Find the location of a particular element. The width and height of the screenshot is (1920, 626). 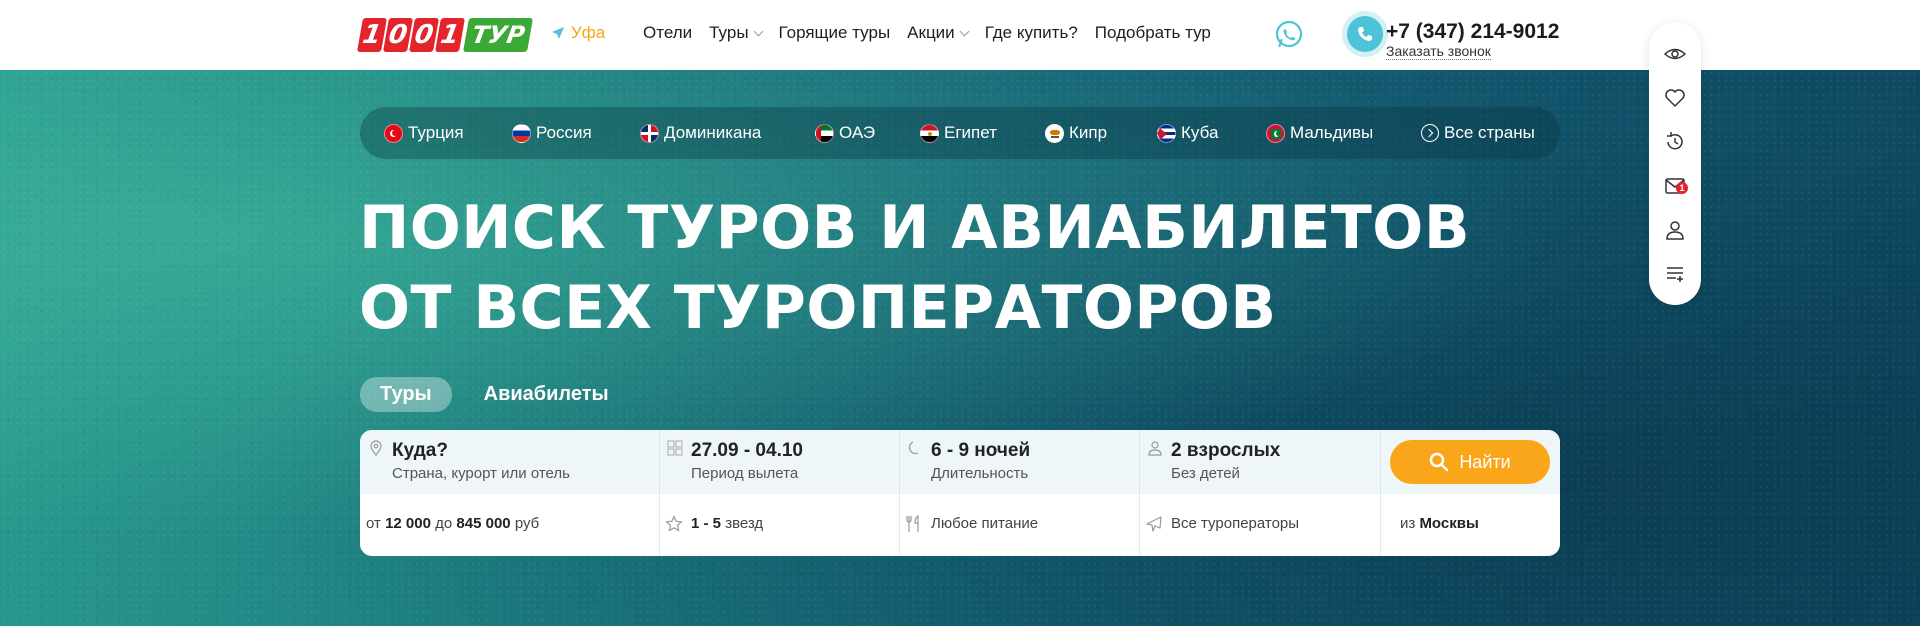

country-label: Куба is located at coordinates (1200, 132).